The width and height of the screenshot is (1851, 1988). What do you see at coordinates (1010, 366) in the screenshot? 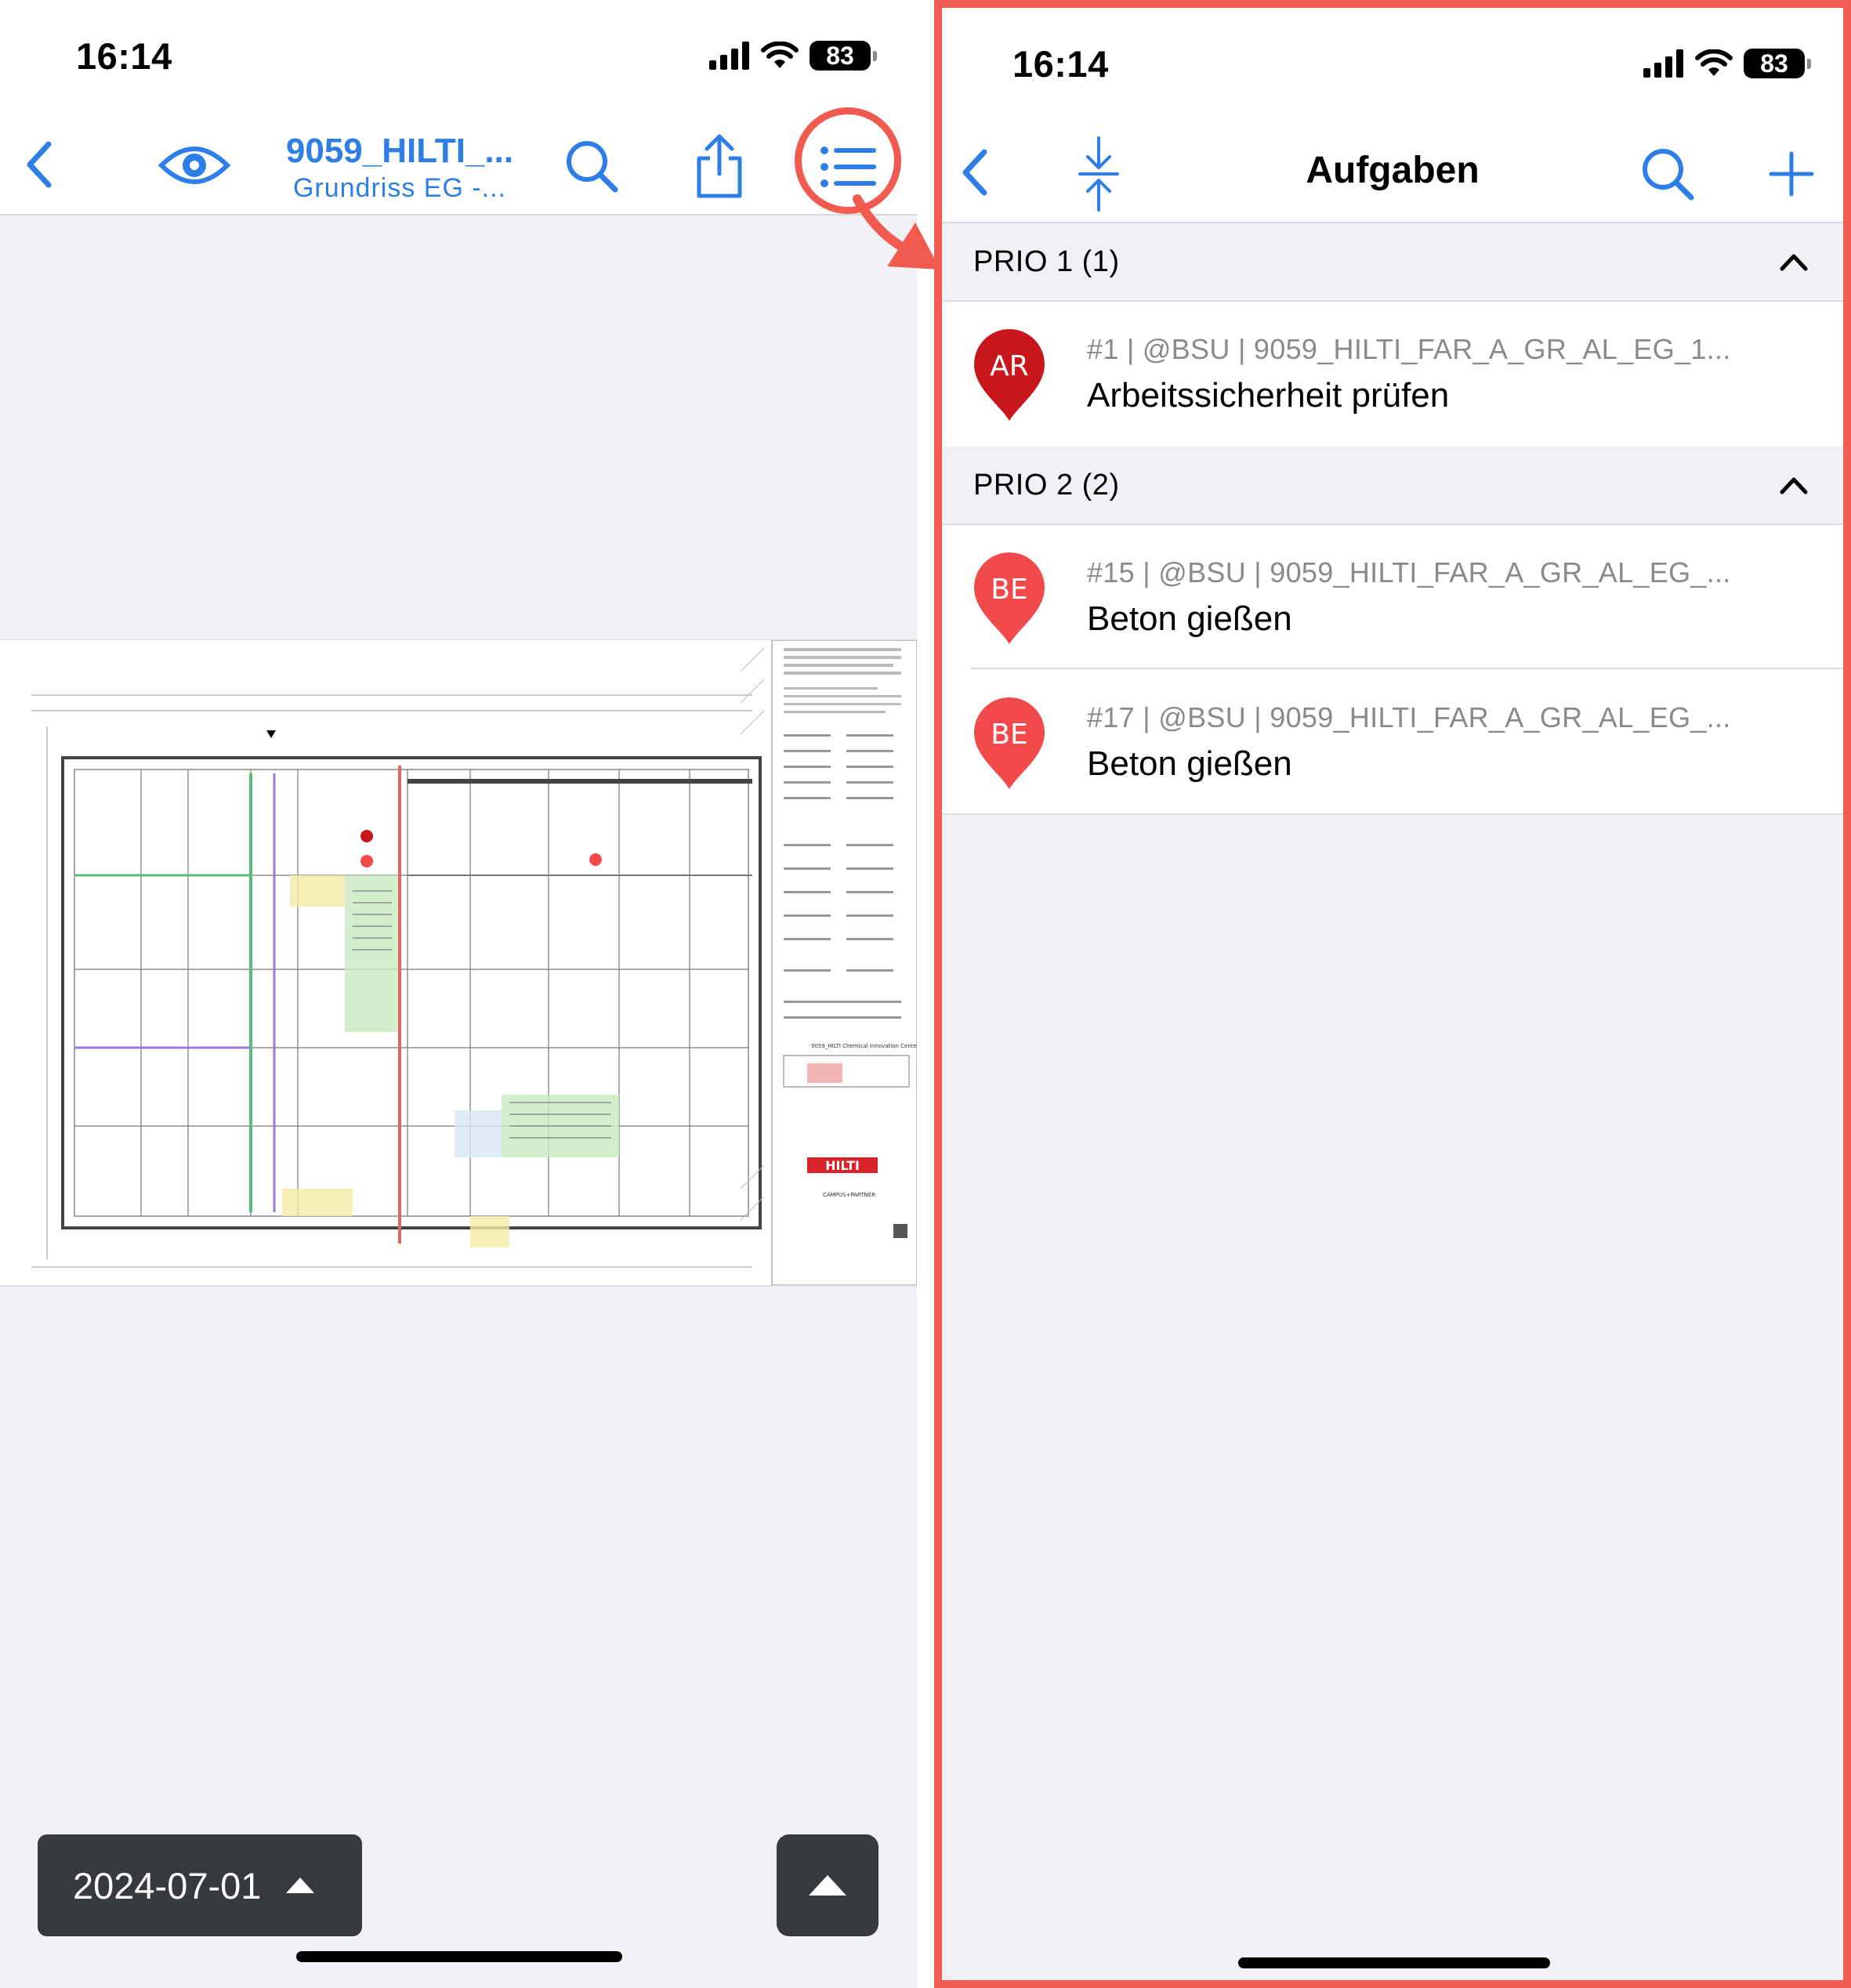
I see `task-badge: AR` at bounding box center [1010, 366].